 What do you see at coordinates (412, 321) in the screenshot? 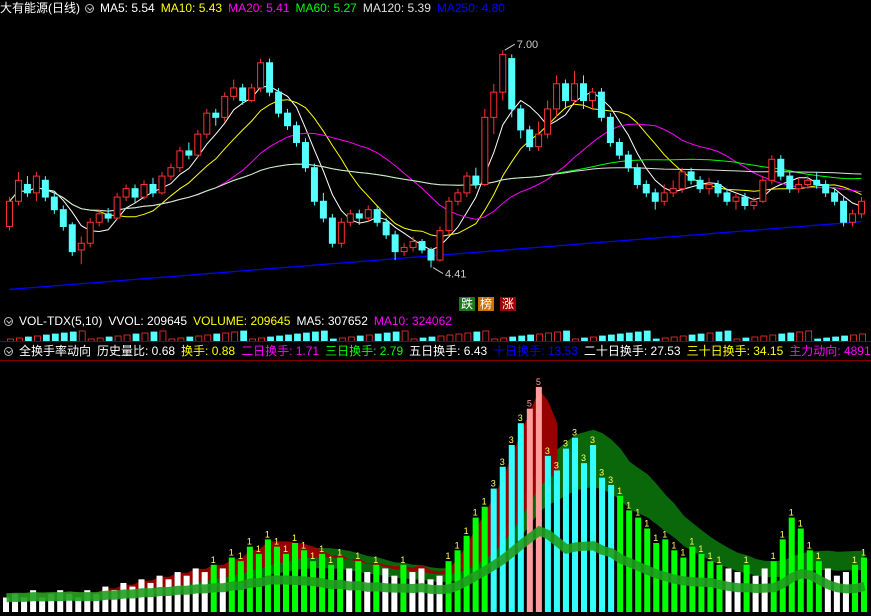
I see `vol-header-item: MA10: 324062` at bounding box center [412, 321].